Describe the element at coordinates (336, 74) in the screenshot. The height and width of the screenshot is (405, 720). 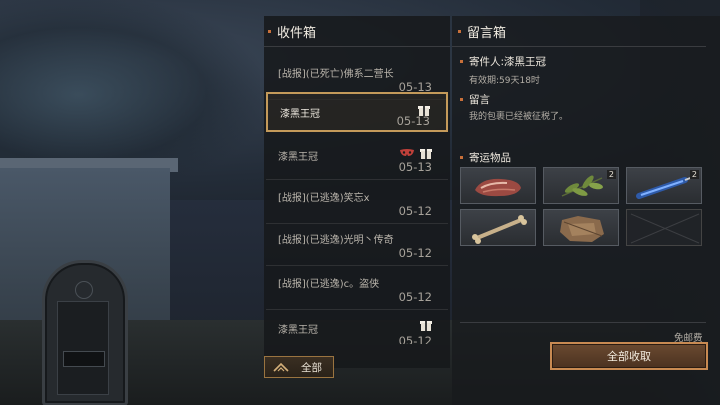
I see `mail-subject: [战报](已死亡)佛系二营长` at that location.